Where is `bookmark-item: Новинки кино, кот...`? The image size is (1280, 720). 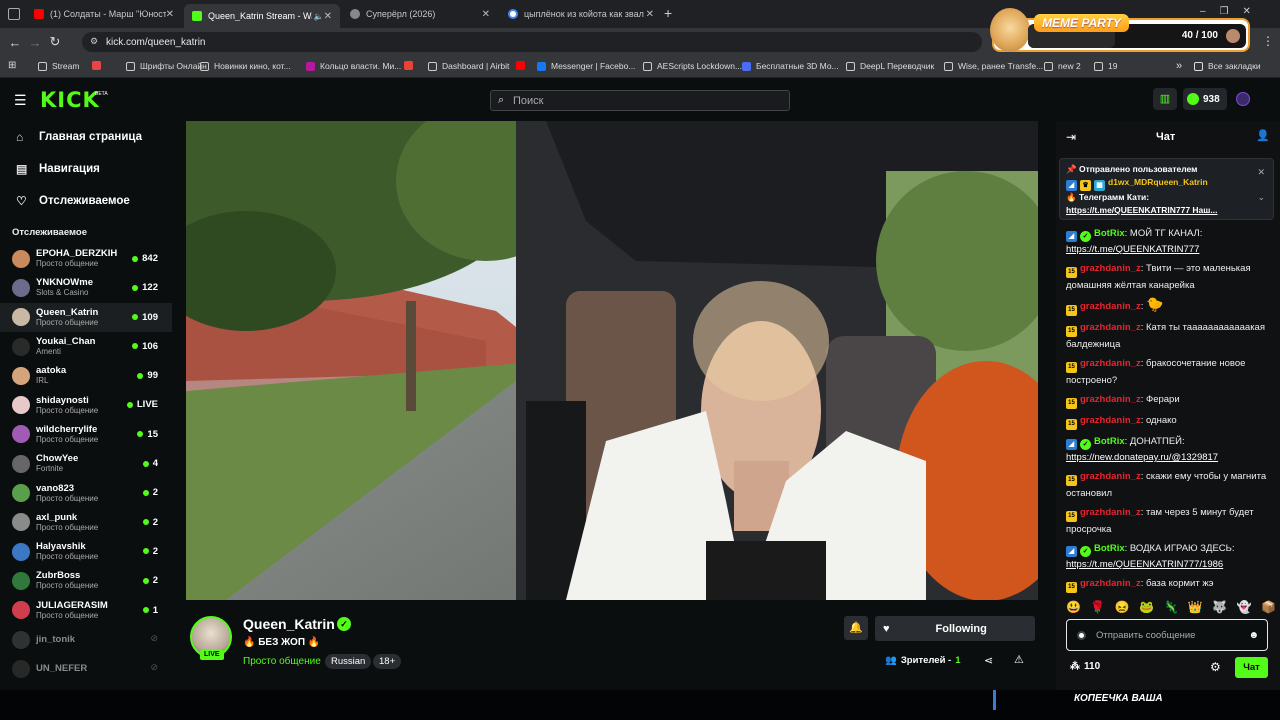
bookmark-item: Новинки кино, кот... is located at coordinates (245, 66).